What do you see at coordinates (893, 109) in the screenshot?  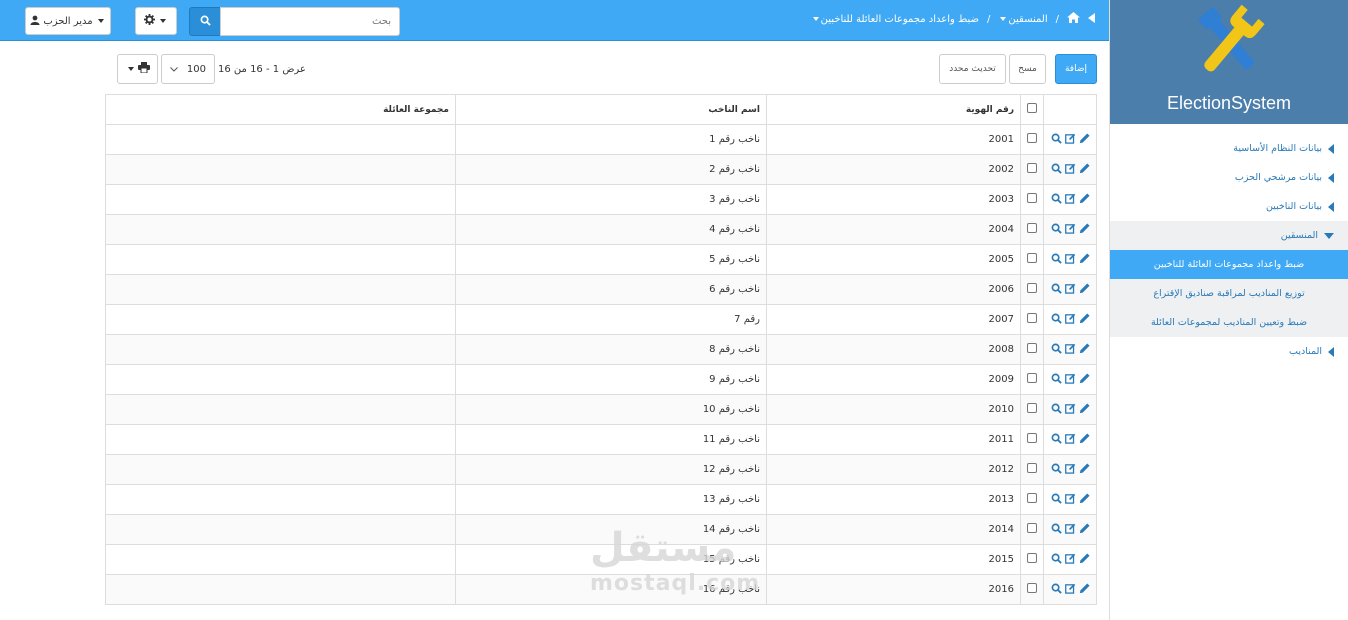 I see `id-column-header: رقم الهوية` at bounding box center [893, 109].